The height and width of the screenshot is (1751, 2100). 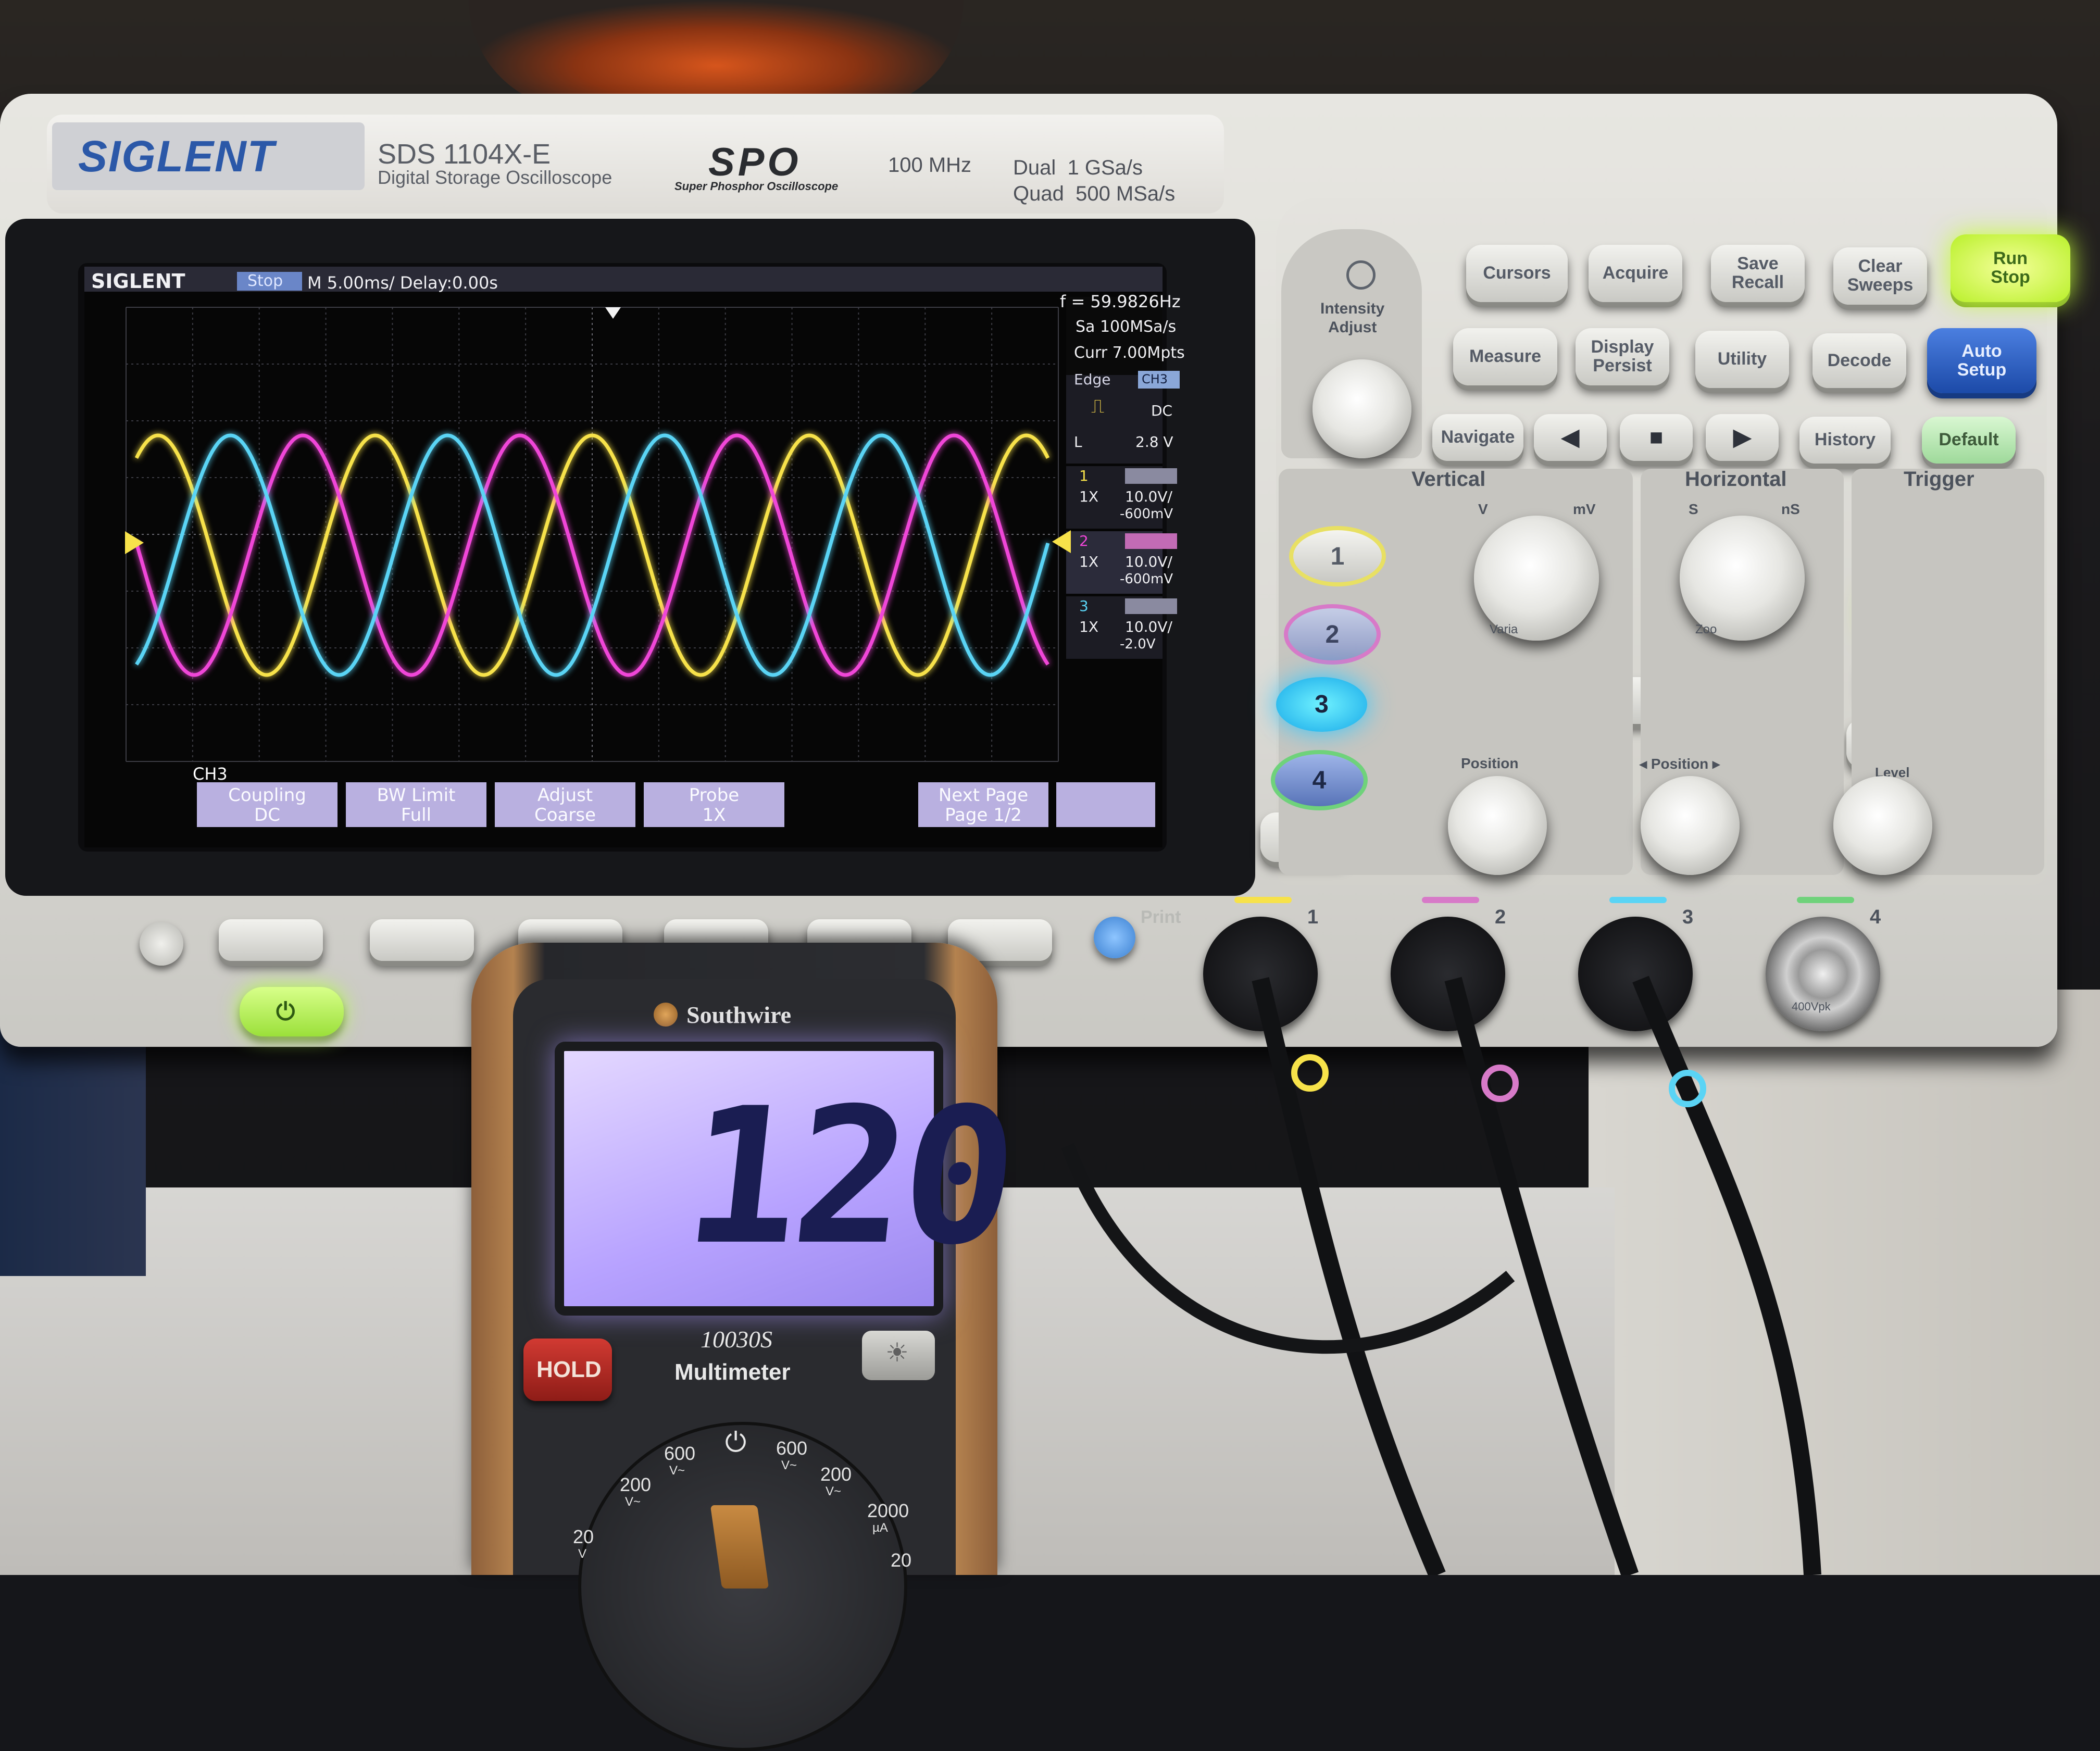 What do you see at coordinates (666, 1015) in the screenshot?
I see `brand-logo-icon` at bounding box center [666, 1015].